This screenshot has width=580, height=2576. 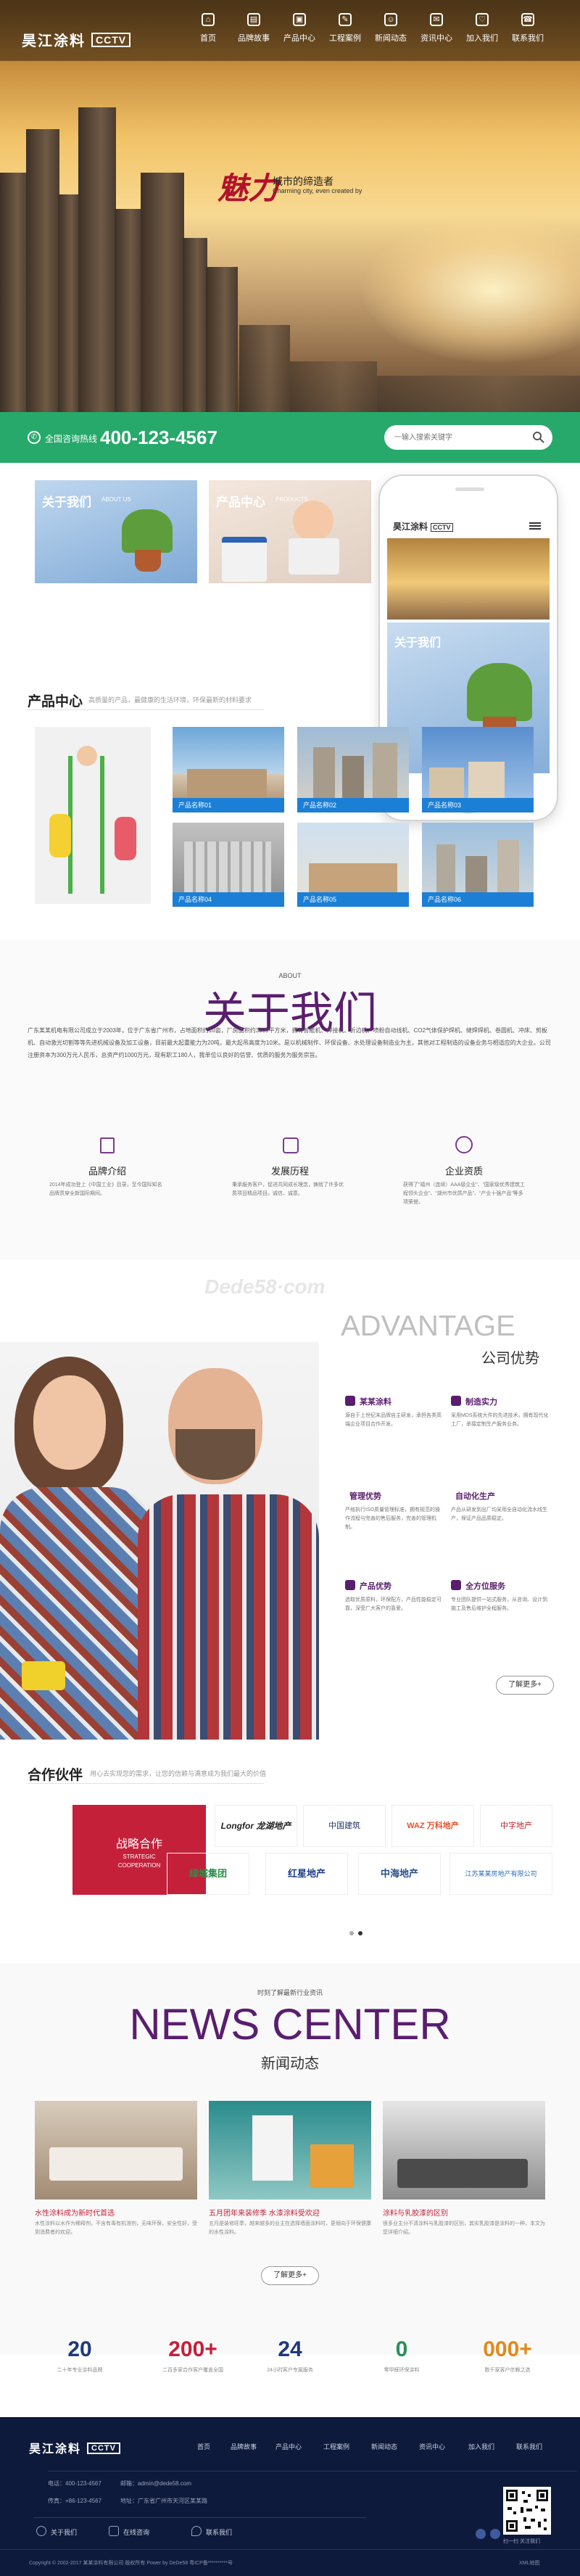 What do you see at coordinates (418, 643) in the screenshot?
I see `phone-tile-label: 关于我们` at bounding box center [418, 643].